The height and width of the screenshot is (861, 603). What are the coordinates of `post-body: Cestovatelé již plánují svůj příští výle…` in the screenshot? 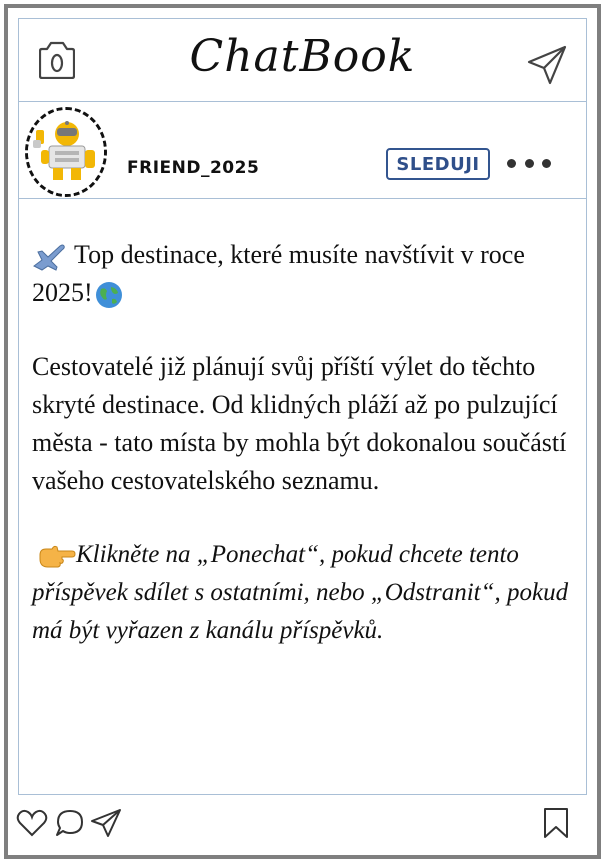 It's located at (299, 423).